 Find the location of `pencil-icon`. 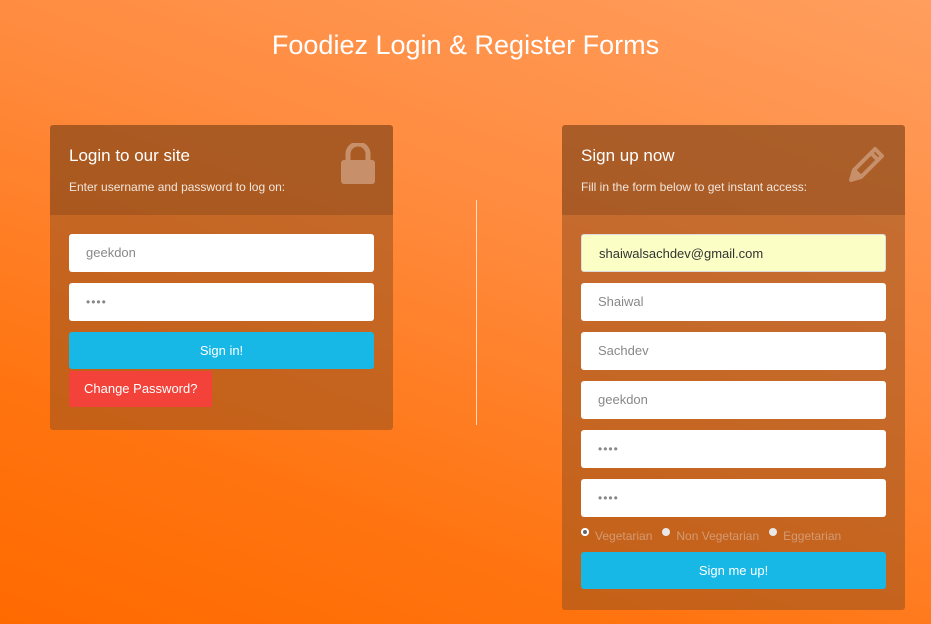

pencil-icon is located at coordinates (865, 168).